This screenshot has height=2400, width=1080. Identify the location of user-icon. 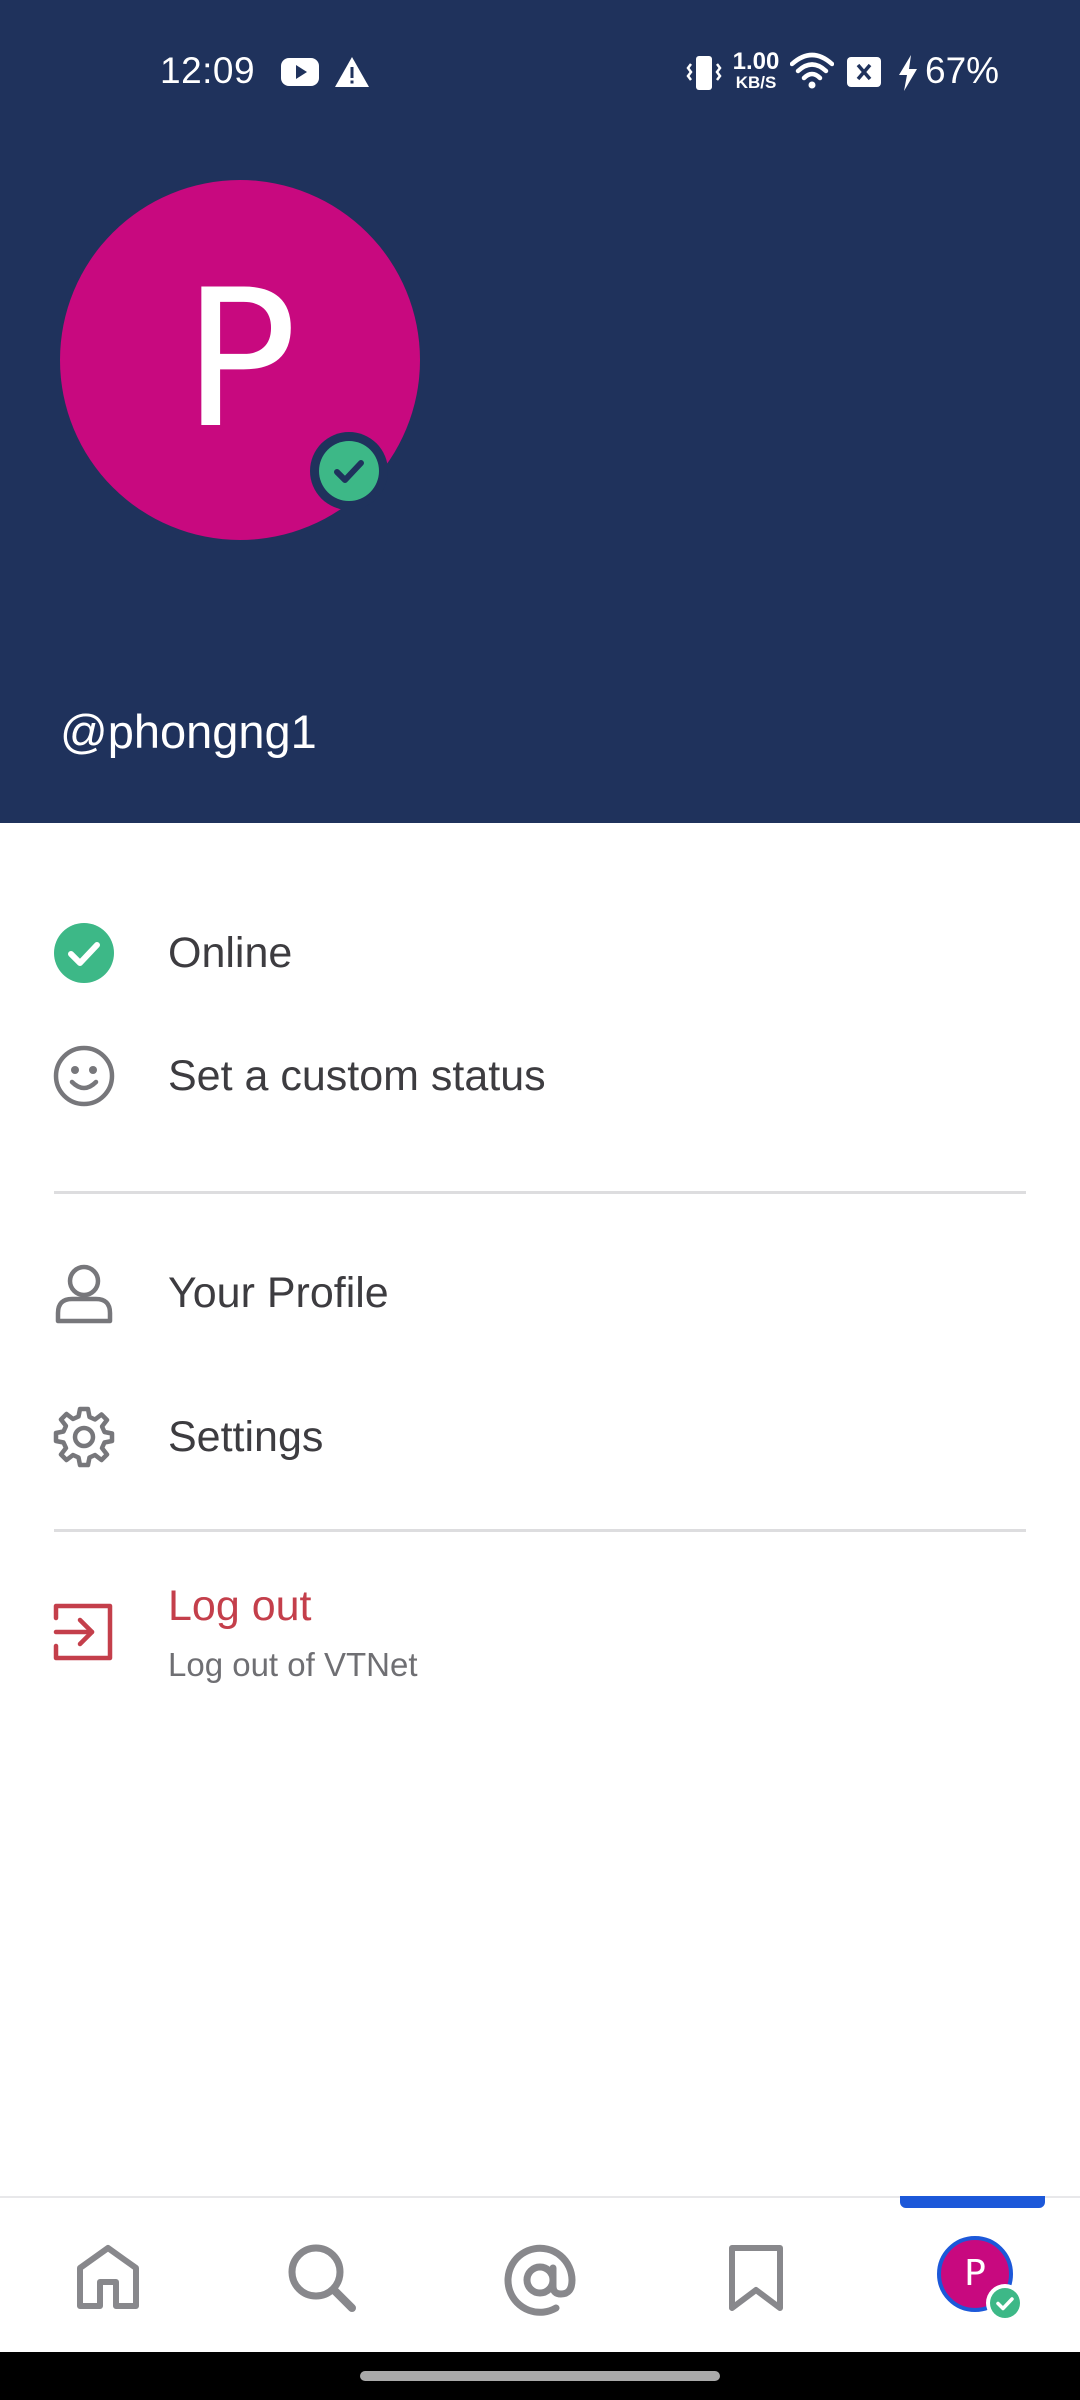
(84, 1294).